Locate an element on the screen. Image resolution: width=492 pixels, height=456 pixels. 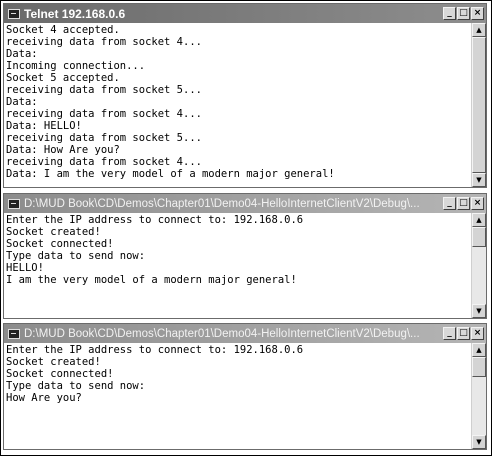
console-line: HELLO! is located at coordinates (25, 268).